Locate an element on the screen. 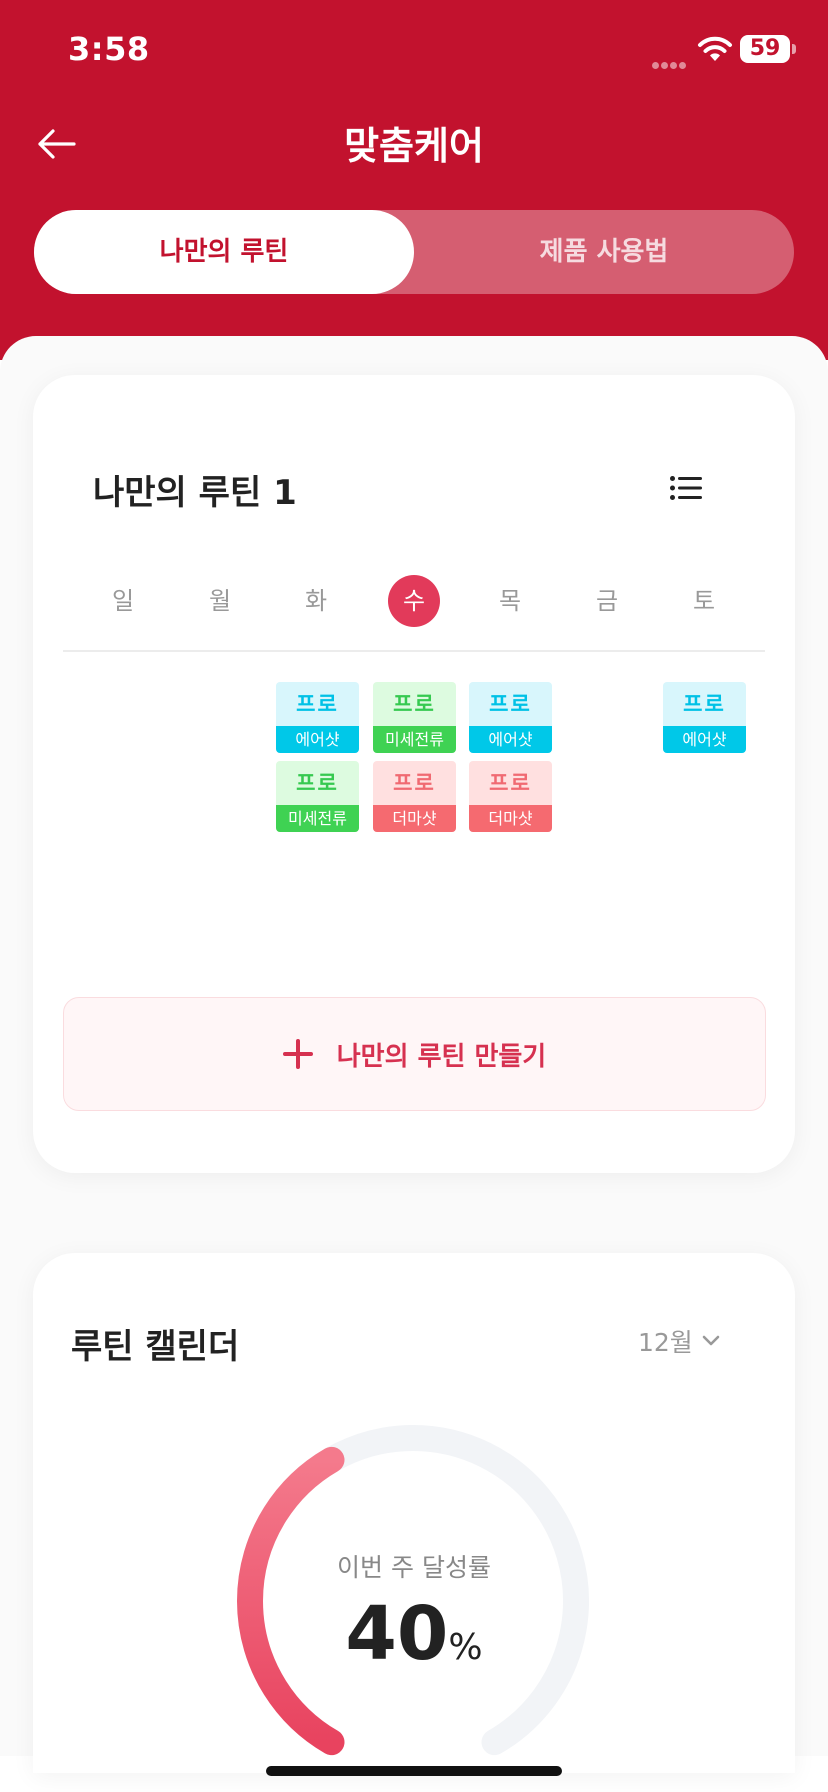 The height and width of the screenshot is (1792, 828). plus-icon is located at coordinates (297, 1054).